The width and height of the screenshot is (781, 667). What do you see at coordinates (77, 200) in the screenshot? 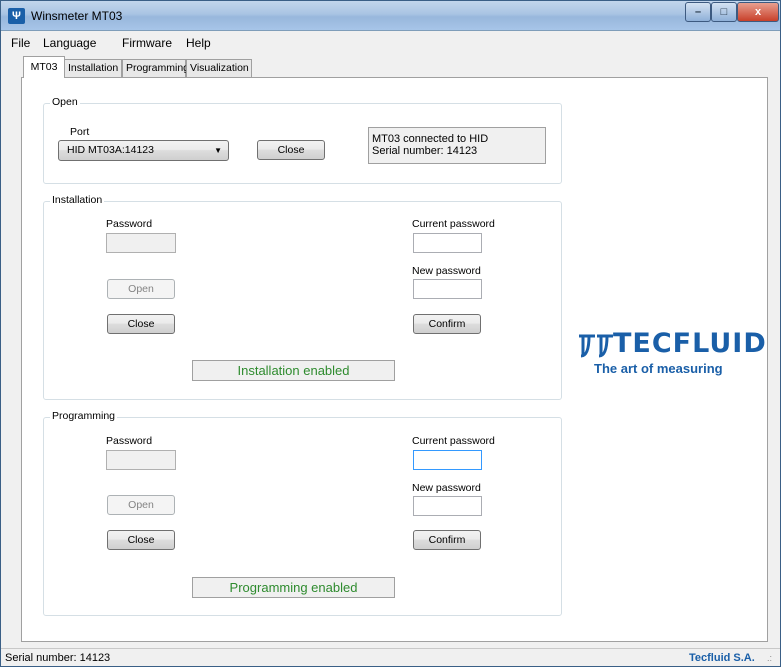
I see `installation-group-title: Installation` at bounding box center [77, 200].